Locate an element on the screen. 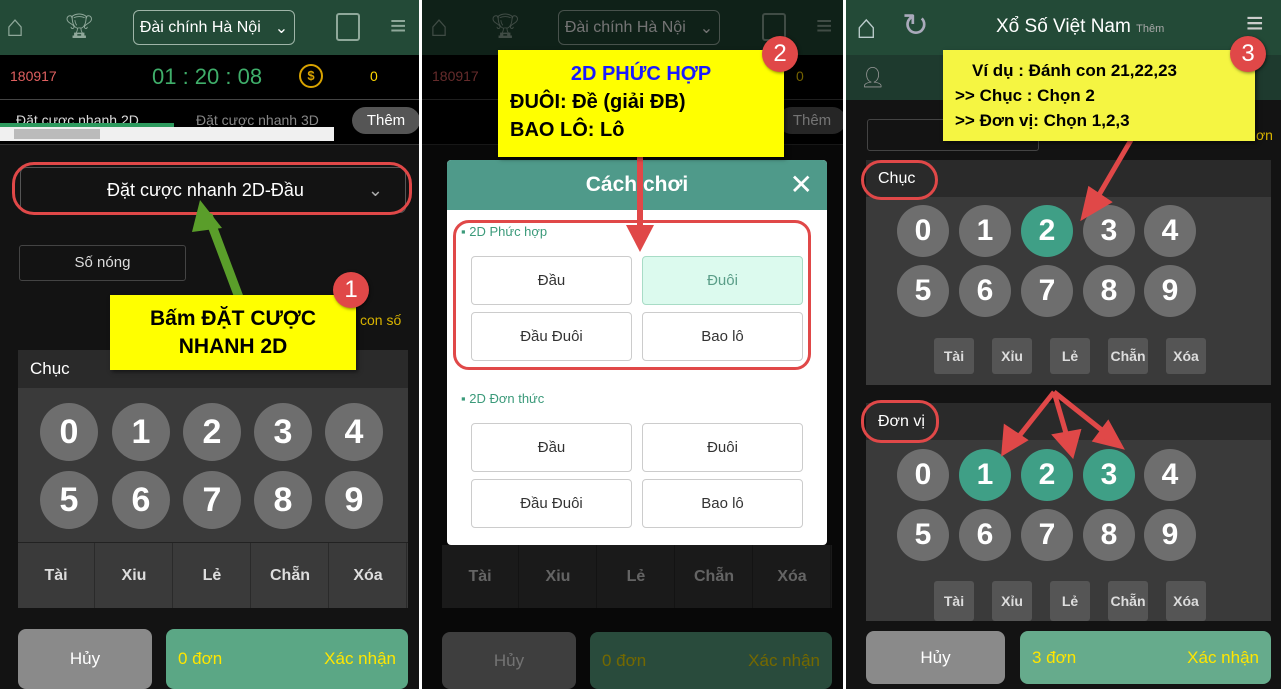 This screenshot has width=1281, height=689. callout-text: NHANH 2D is located at coordinates (233, 346).